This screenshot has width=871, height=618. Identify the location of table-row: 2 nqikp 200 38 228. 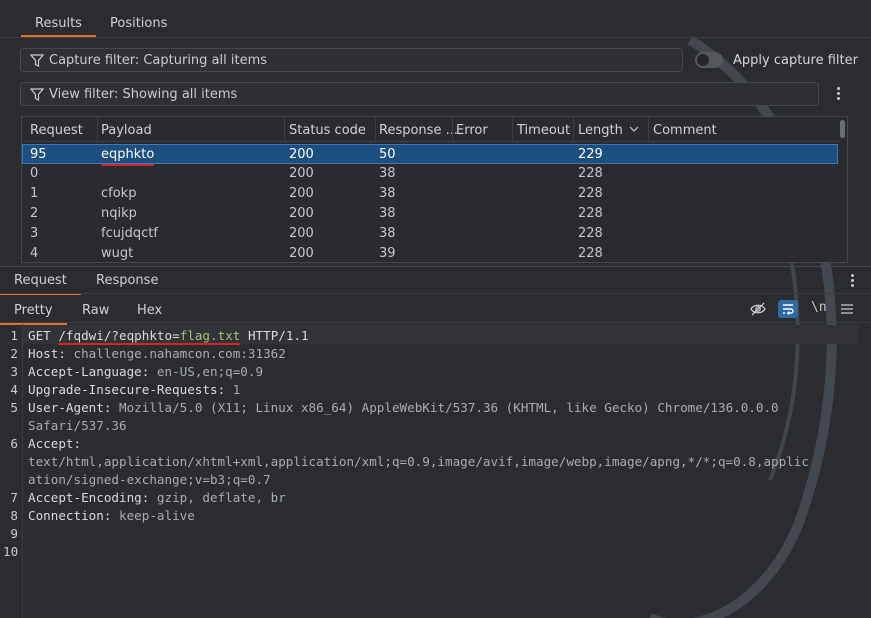
(430, 214).